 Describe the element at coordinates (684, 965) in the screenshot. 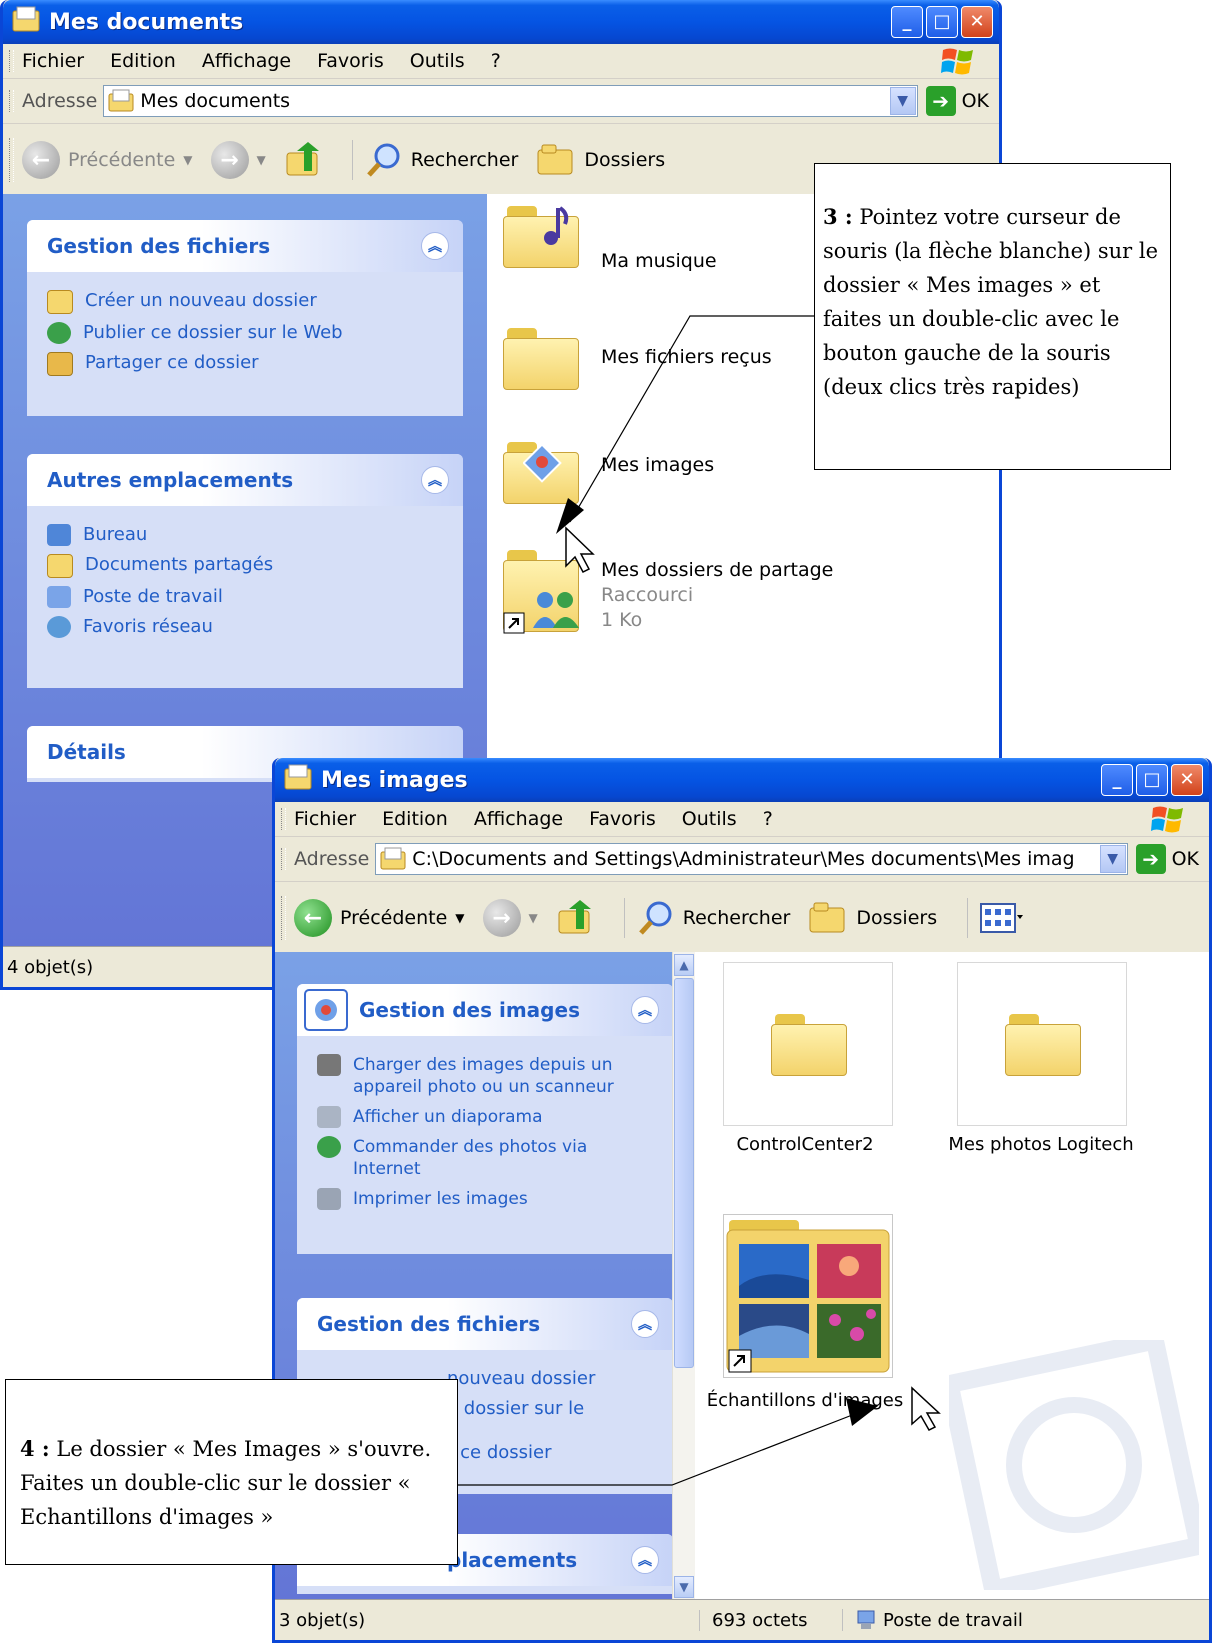

I see `scroll-up-icon: ▲` at that location.